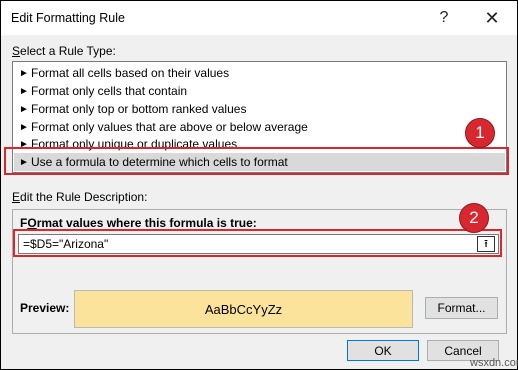  Describe the element at coordinates (480, 133) in the screenshot. I see `callout-badge-1: 1` at that location.